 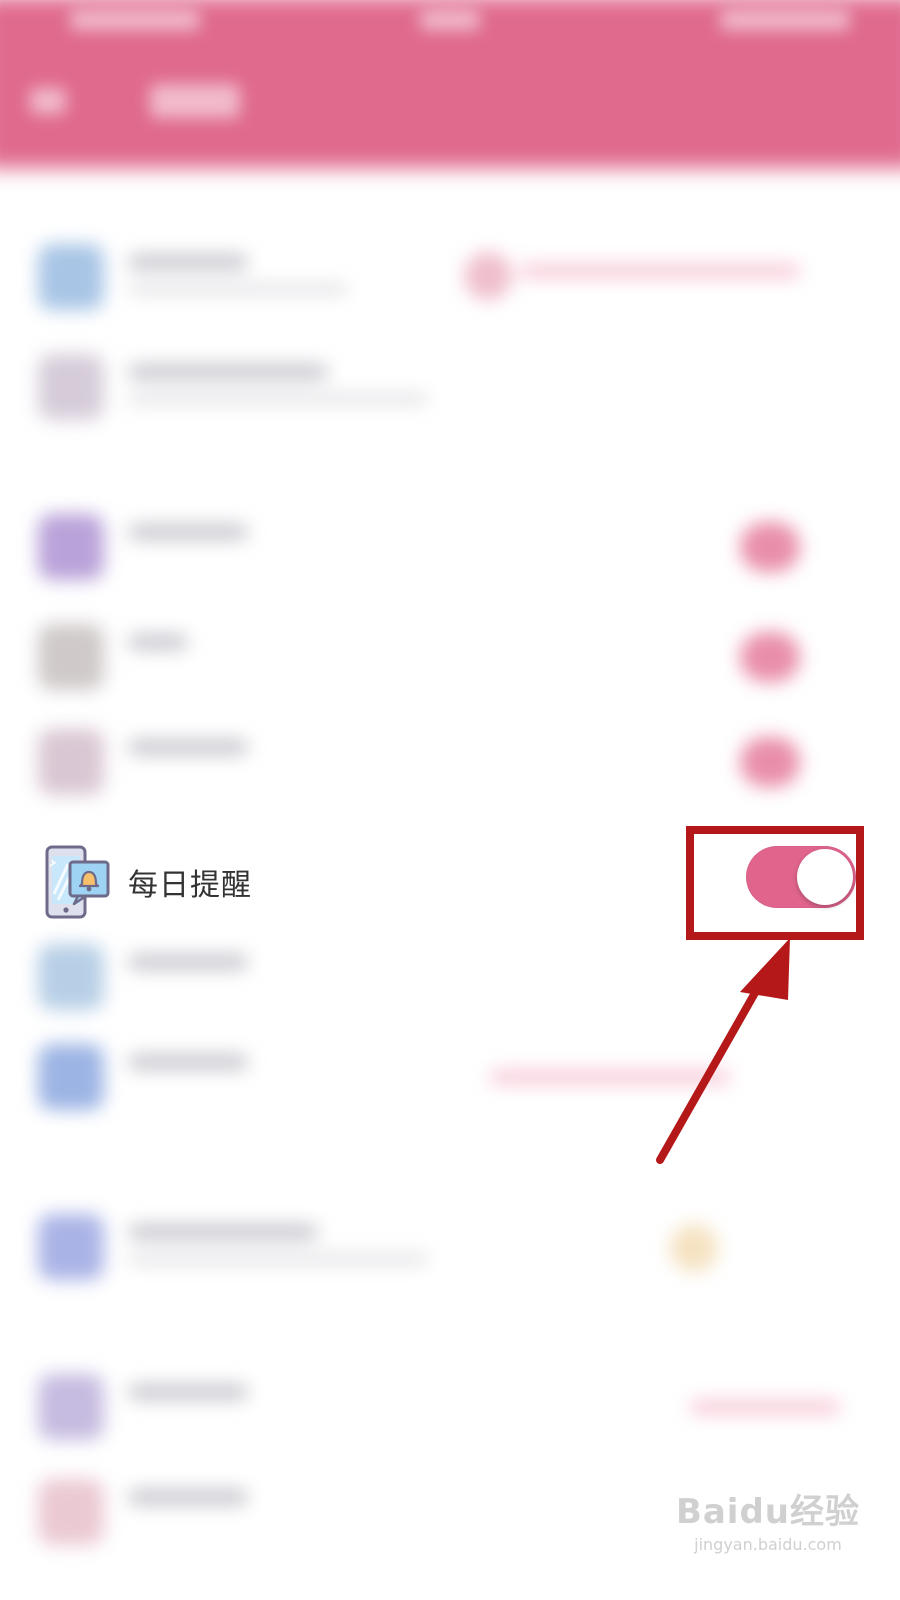 I want to click on daily-reminder-label: 每日提醒, so click(x=190, y=885).